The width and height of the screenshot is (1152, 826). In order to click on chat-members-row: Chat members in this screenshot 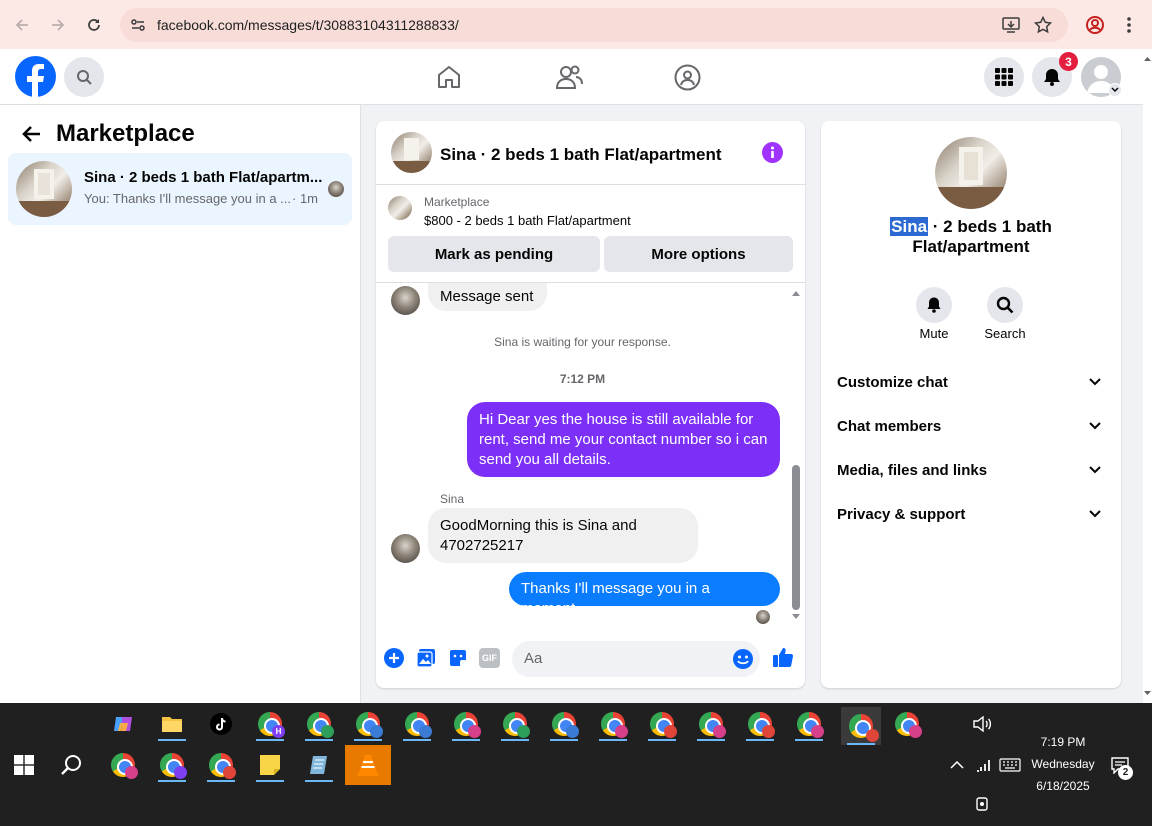, I will do `click(971, 430)`.